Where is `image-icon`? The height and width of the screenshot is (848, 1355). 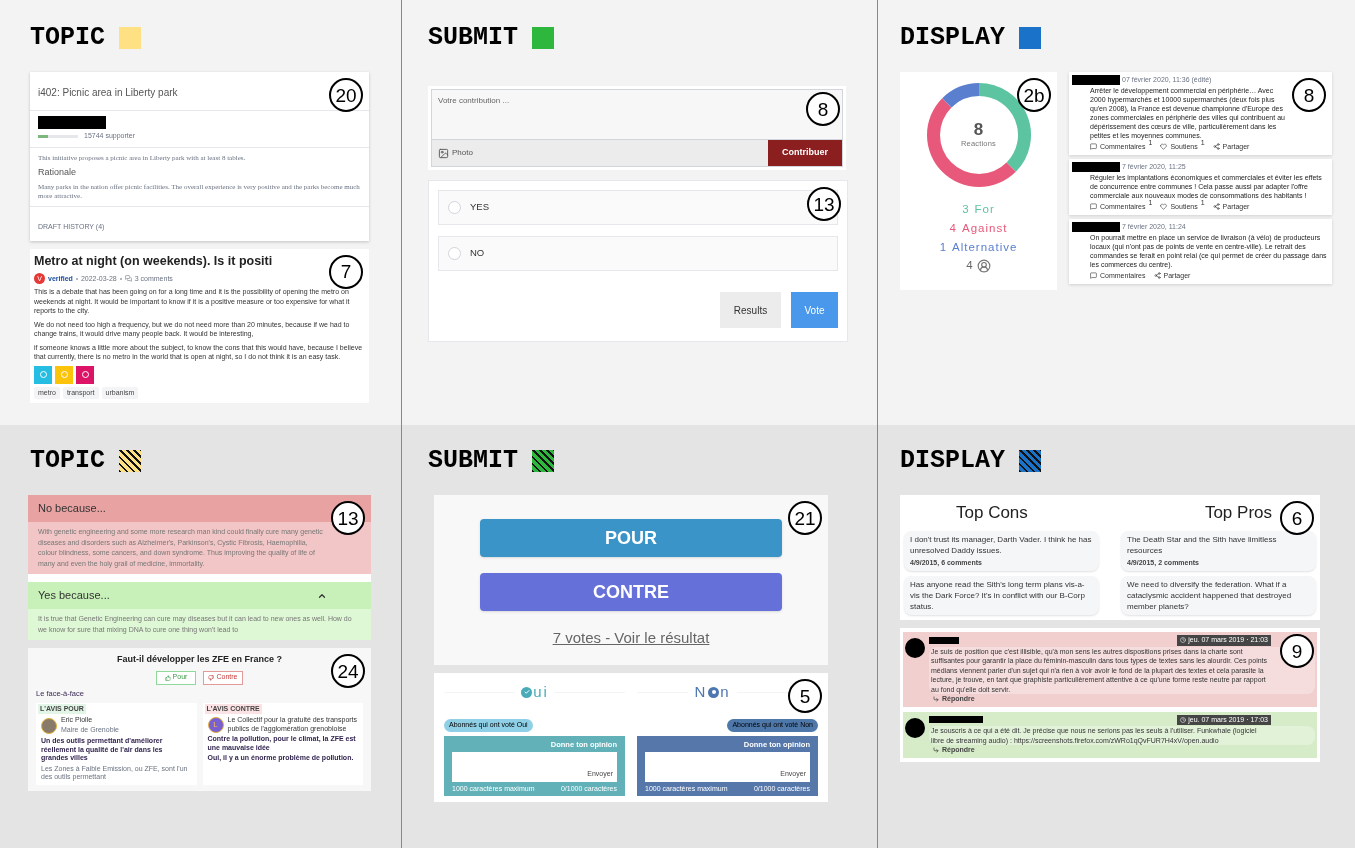
image-icon is located at coordinates (443, 153).